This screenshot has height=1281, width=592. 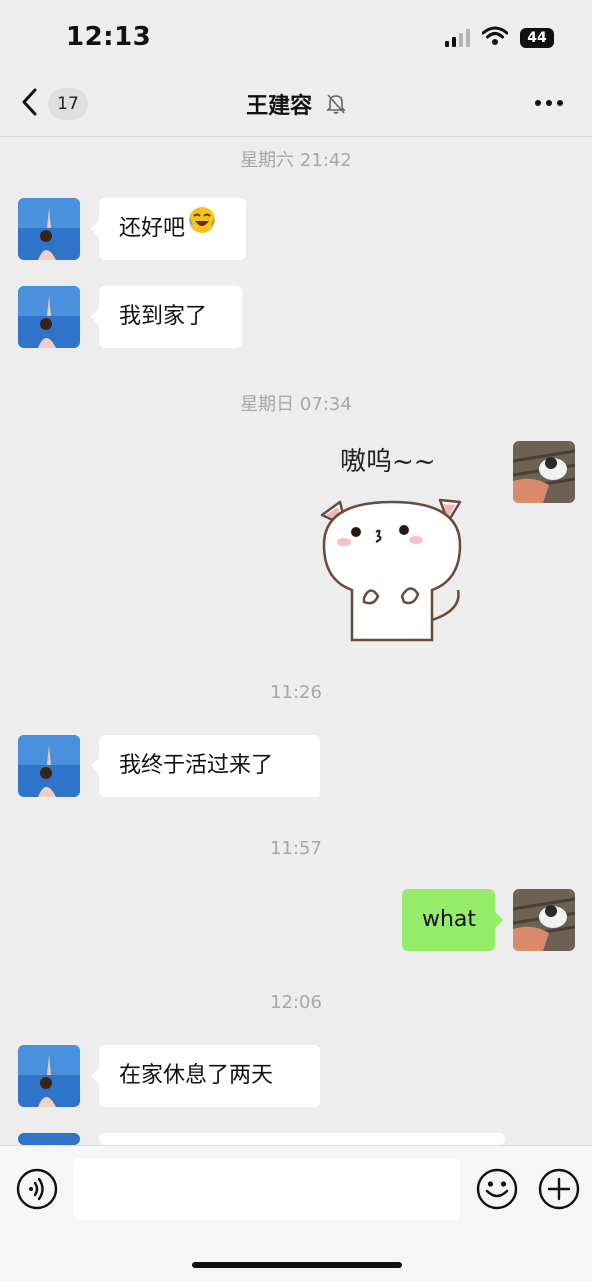 What do you see at coordinates (296, 848) in the screenshot?
I see `timestamp: 11:57` at bounding box center [296, 848].